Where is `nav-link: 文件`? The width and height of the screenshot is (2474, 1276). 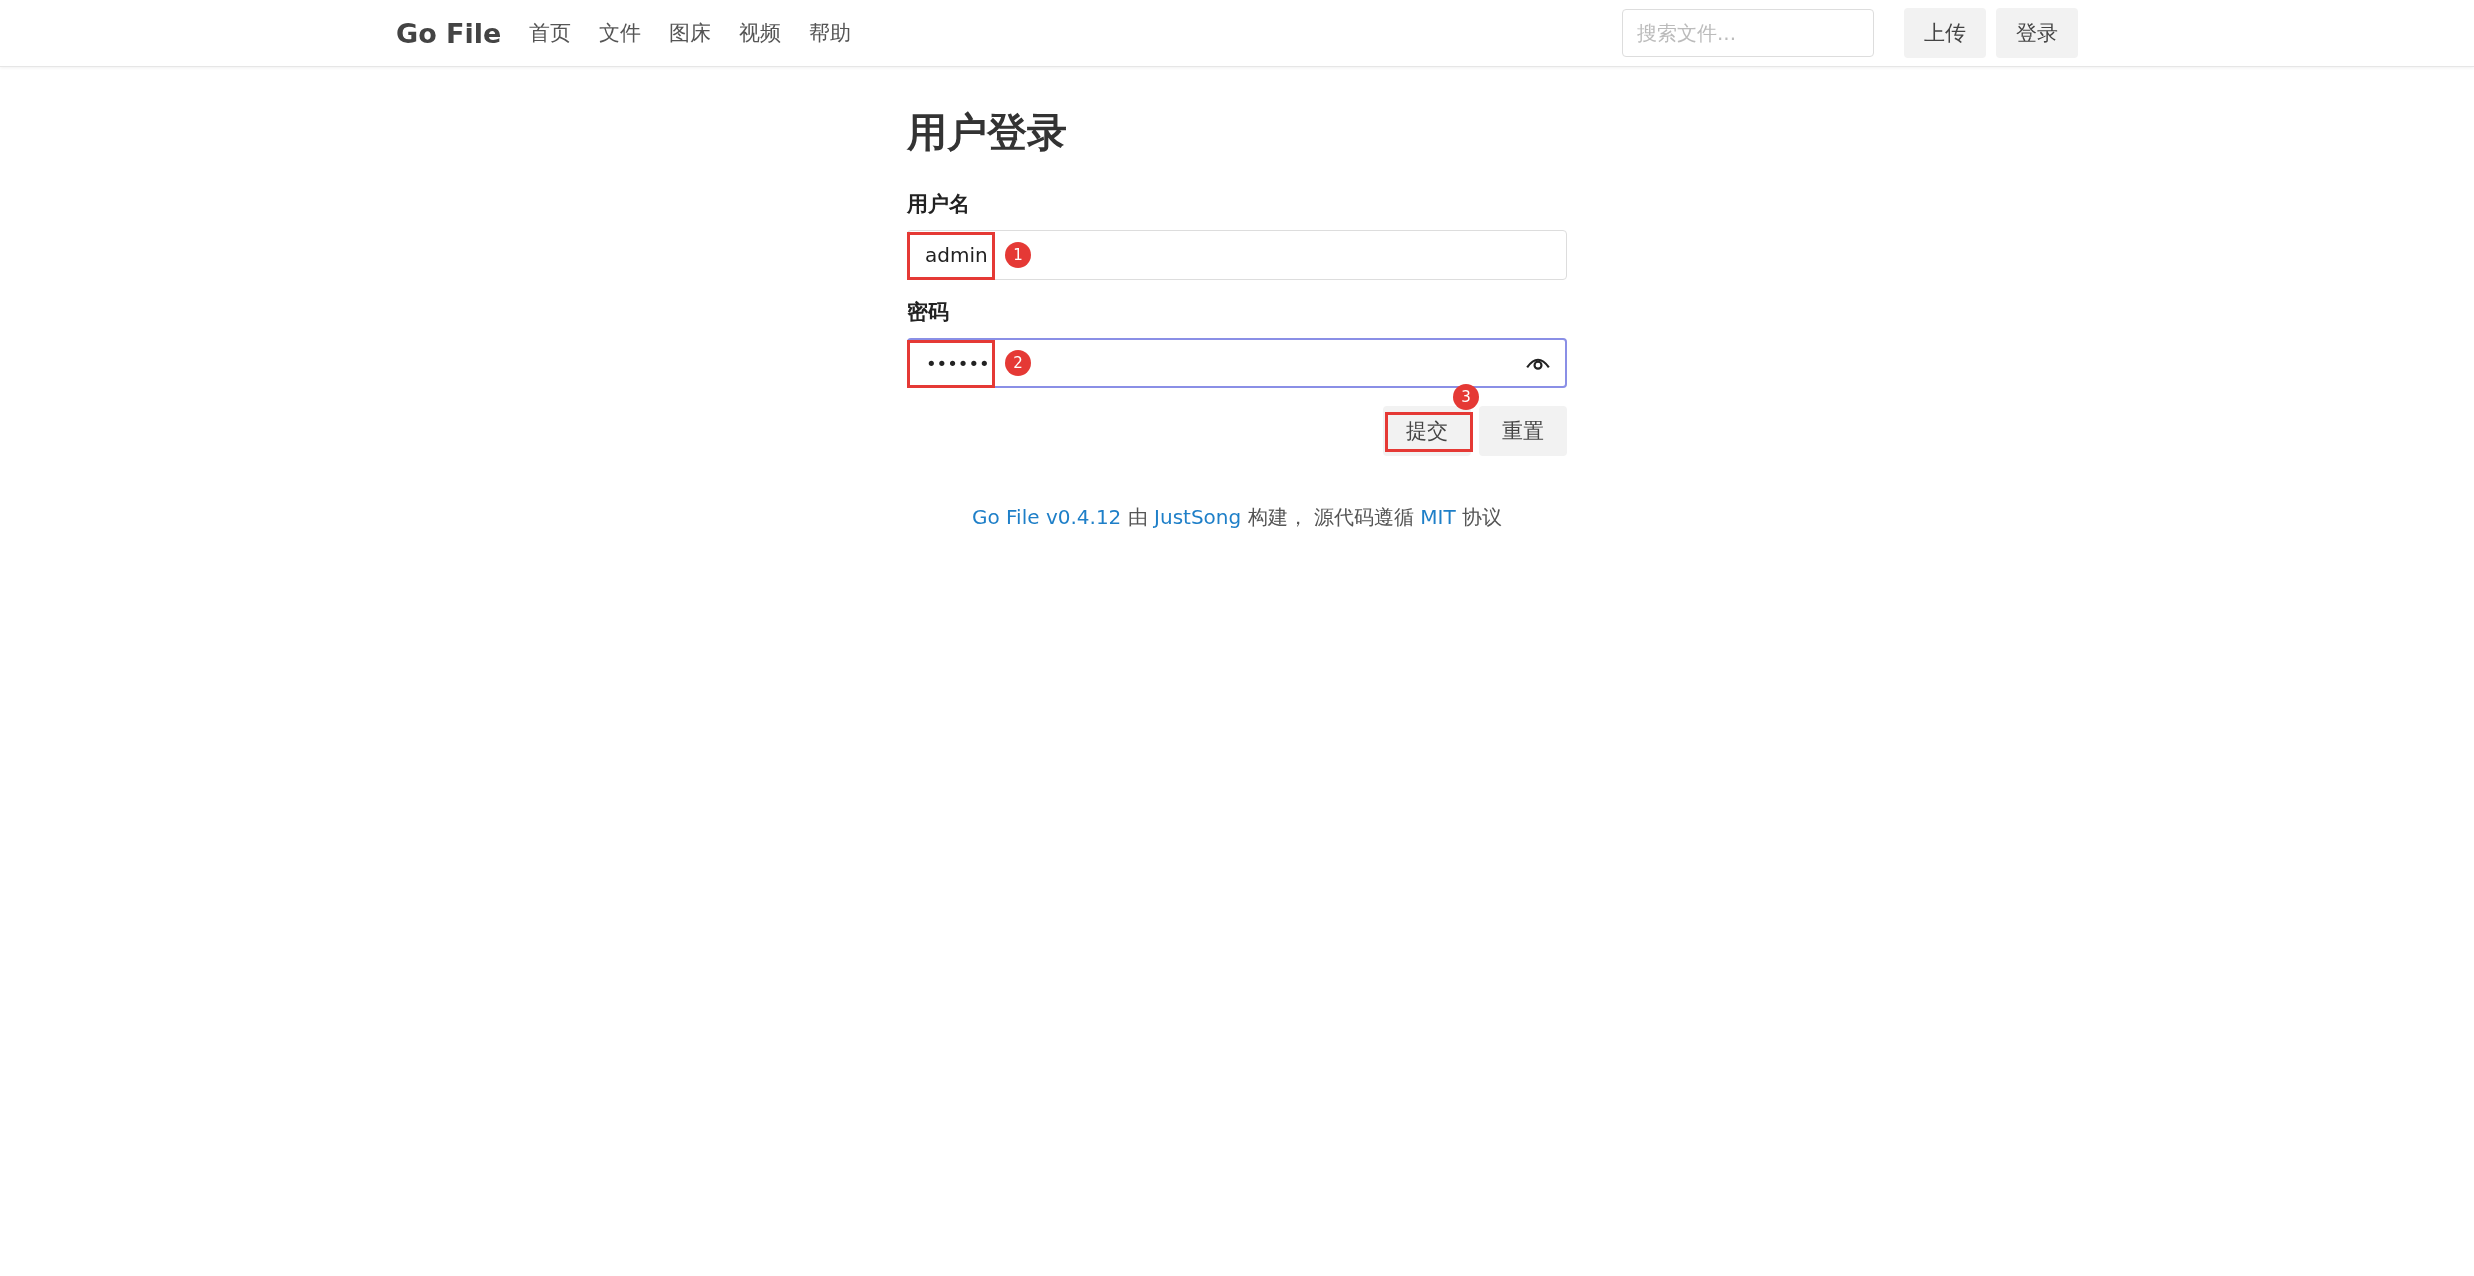 nav-link: 文件 is located at coordinates (620, 33).